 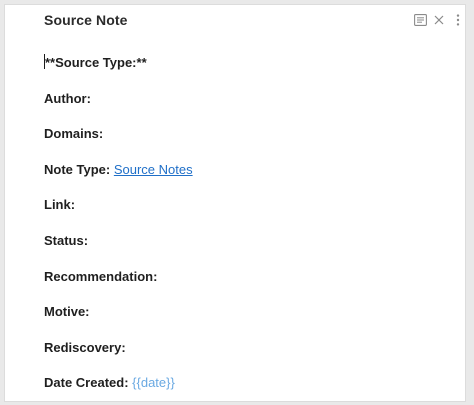 I want to click on source-notes-link: Source Notes, so click(x=153, y=169).